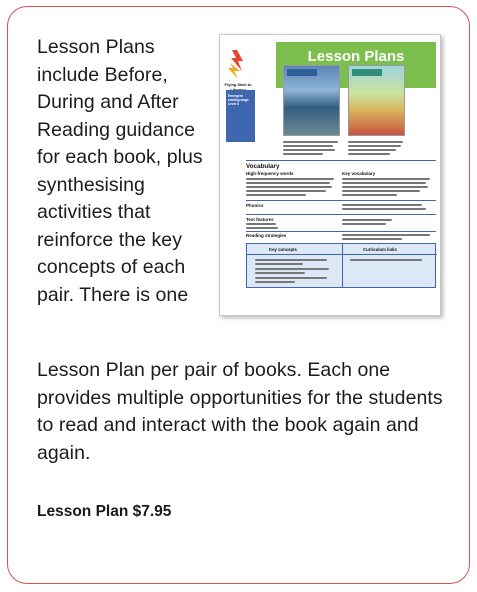 This screenshot has height=592, width=477. I want to click on key-vocabulary-heading: Key vocabulary, so click(359, 173).